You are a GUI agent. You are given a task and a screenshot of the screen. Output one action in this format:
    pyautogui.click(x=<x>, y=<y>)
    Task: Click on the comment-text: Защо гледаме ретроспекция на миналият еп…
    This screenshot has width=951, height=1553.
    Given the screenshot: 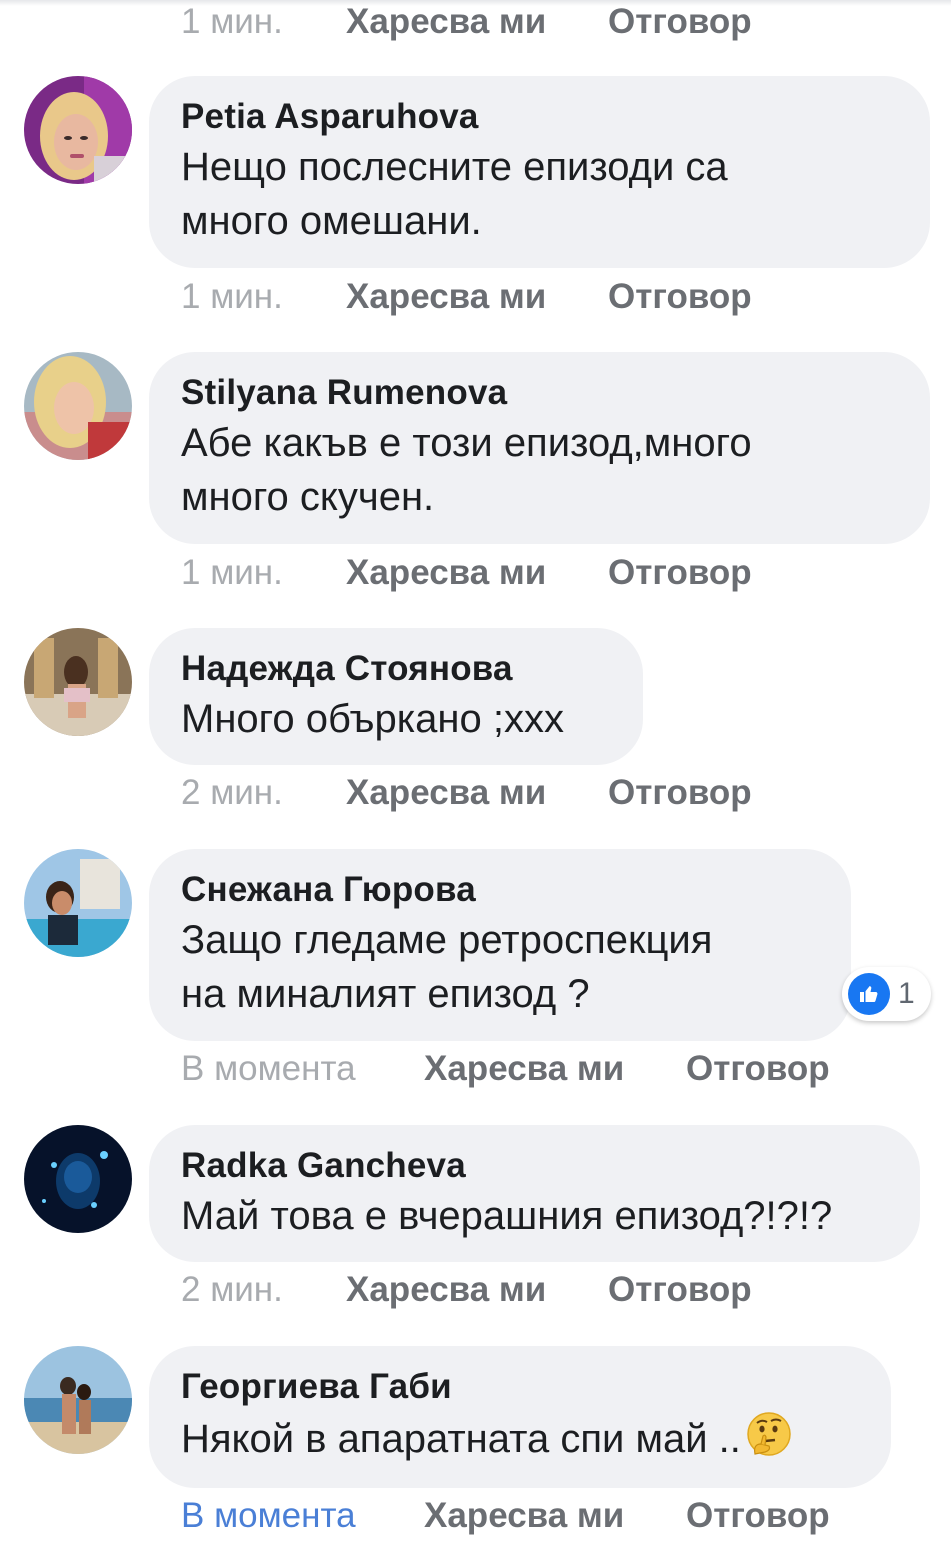 What is the action you would take?
    pyautogui.click(x=447, y=967)
    